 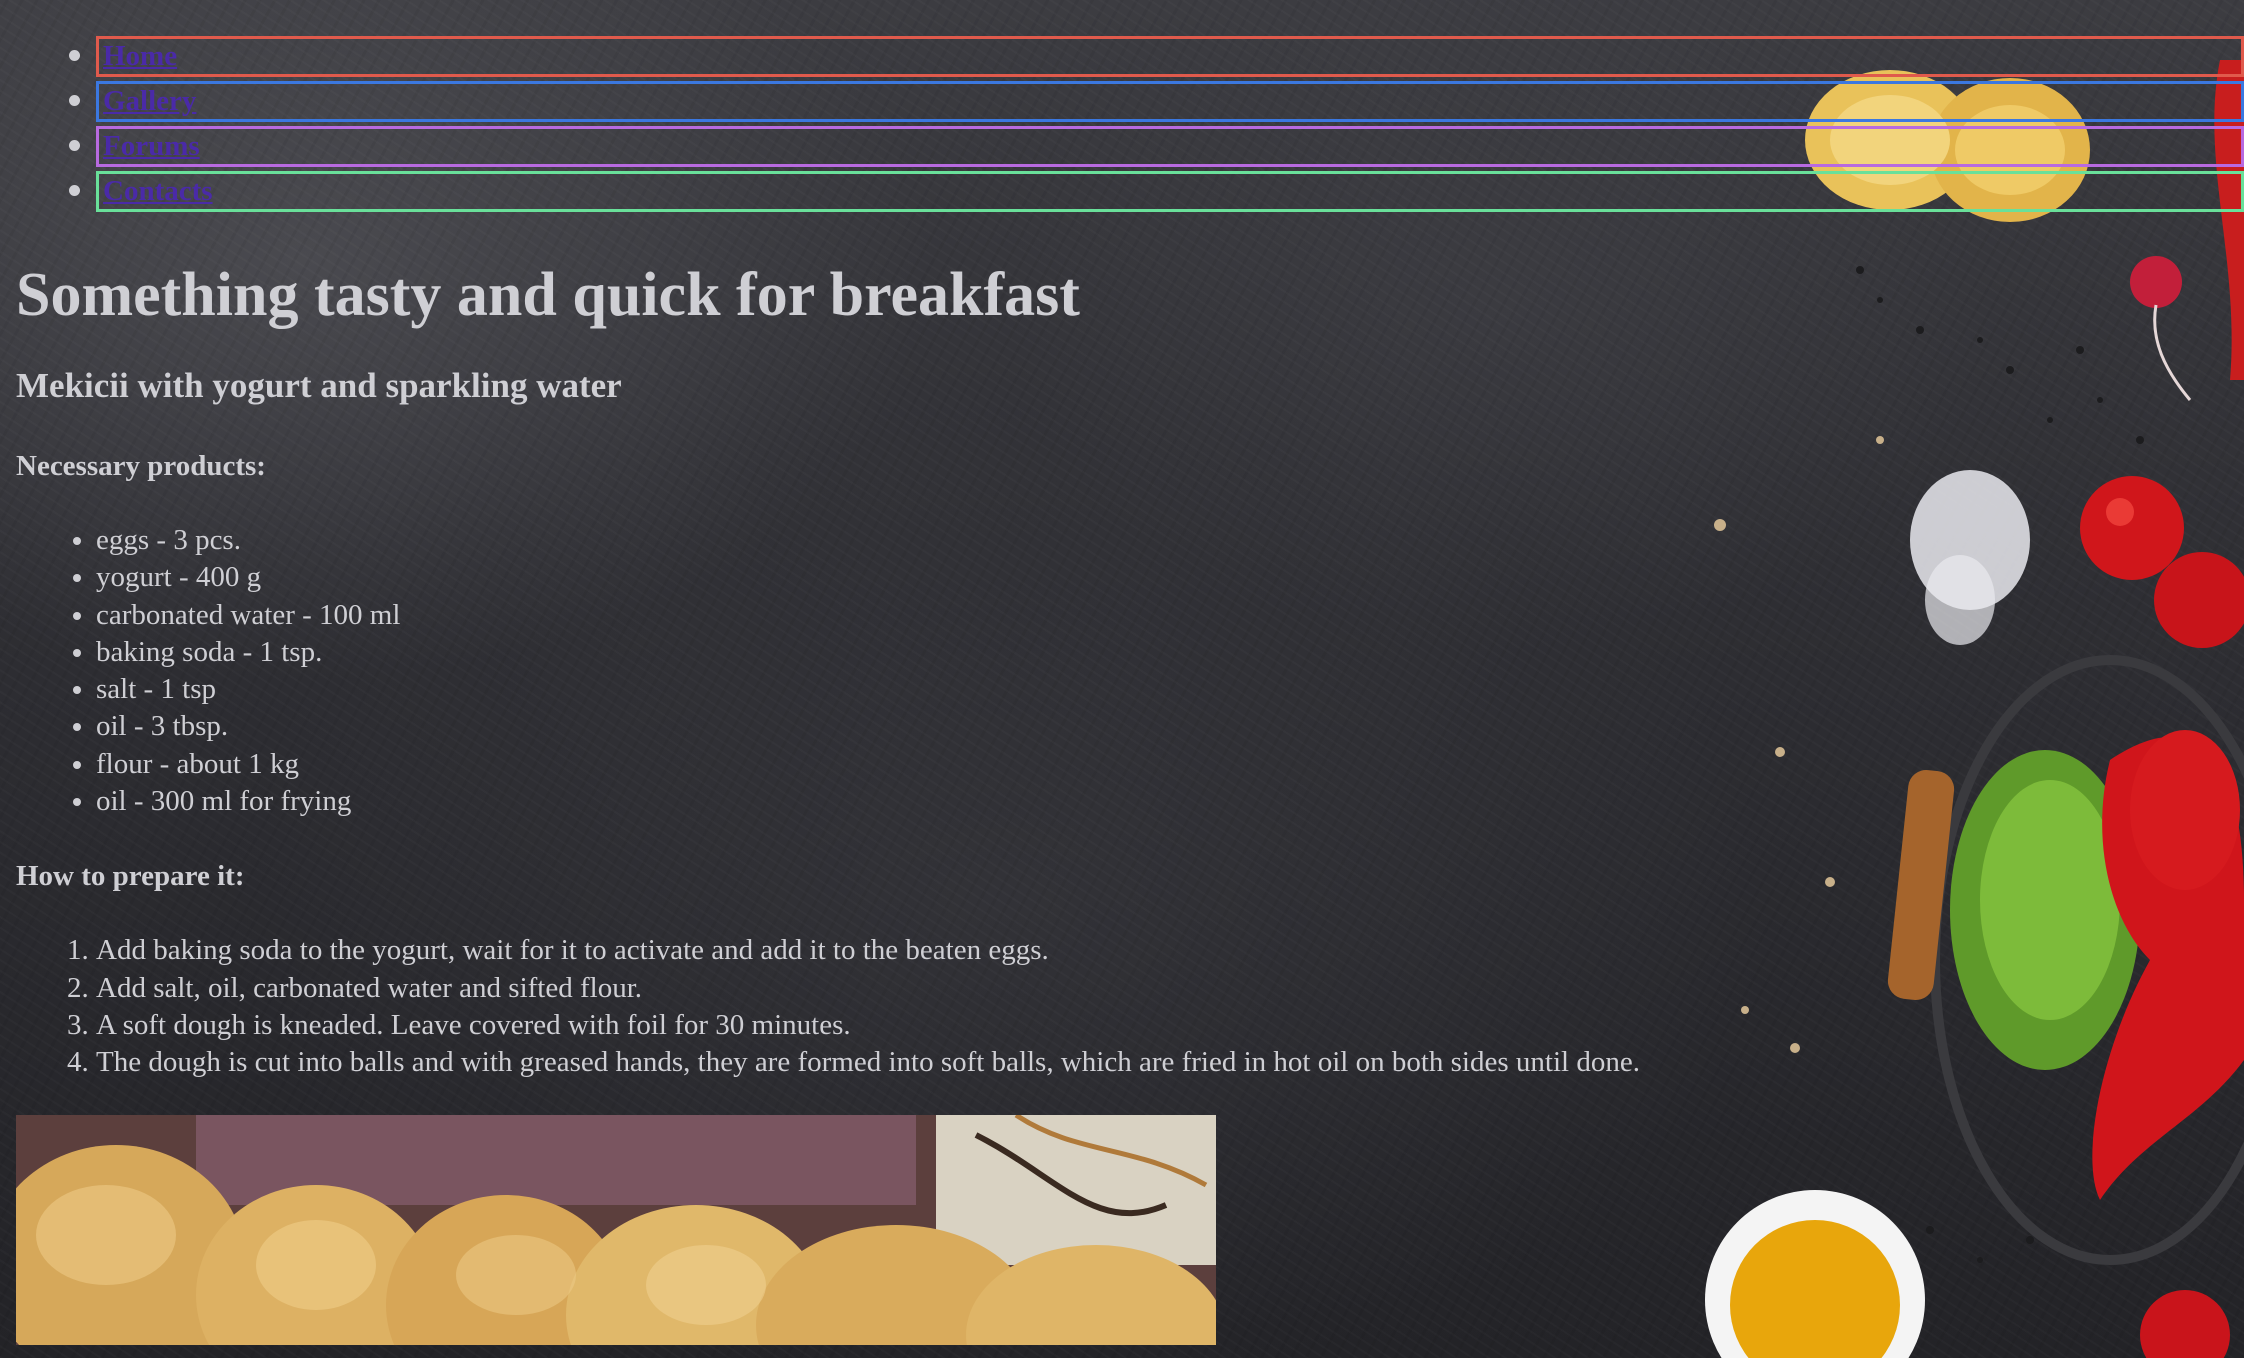 What do you see at coordinates (1170, 191) in the screenshot?
I see `nav-link-contacts: Contacts` at bounding box center [1170, 191].